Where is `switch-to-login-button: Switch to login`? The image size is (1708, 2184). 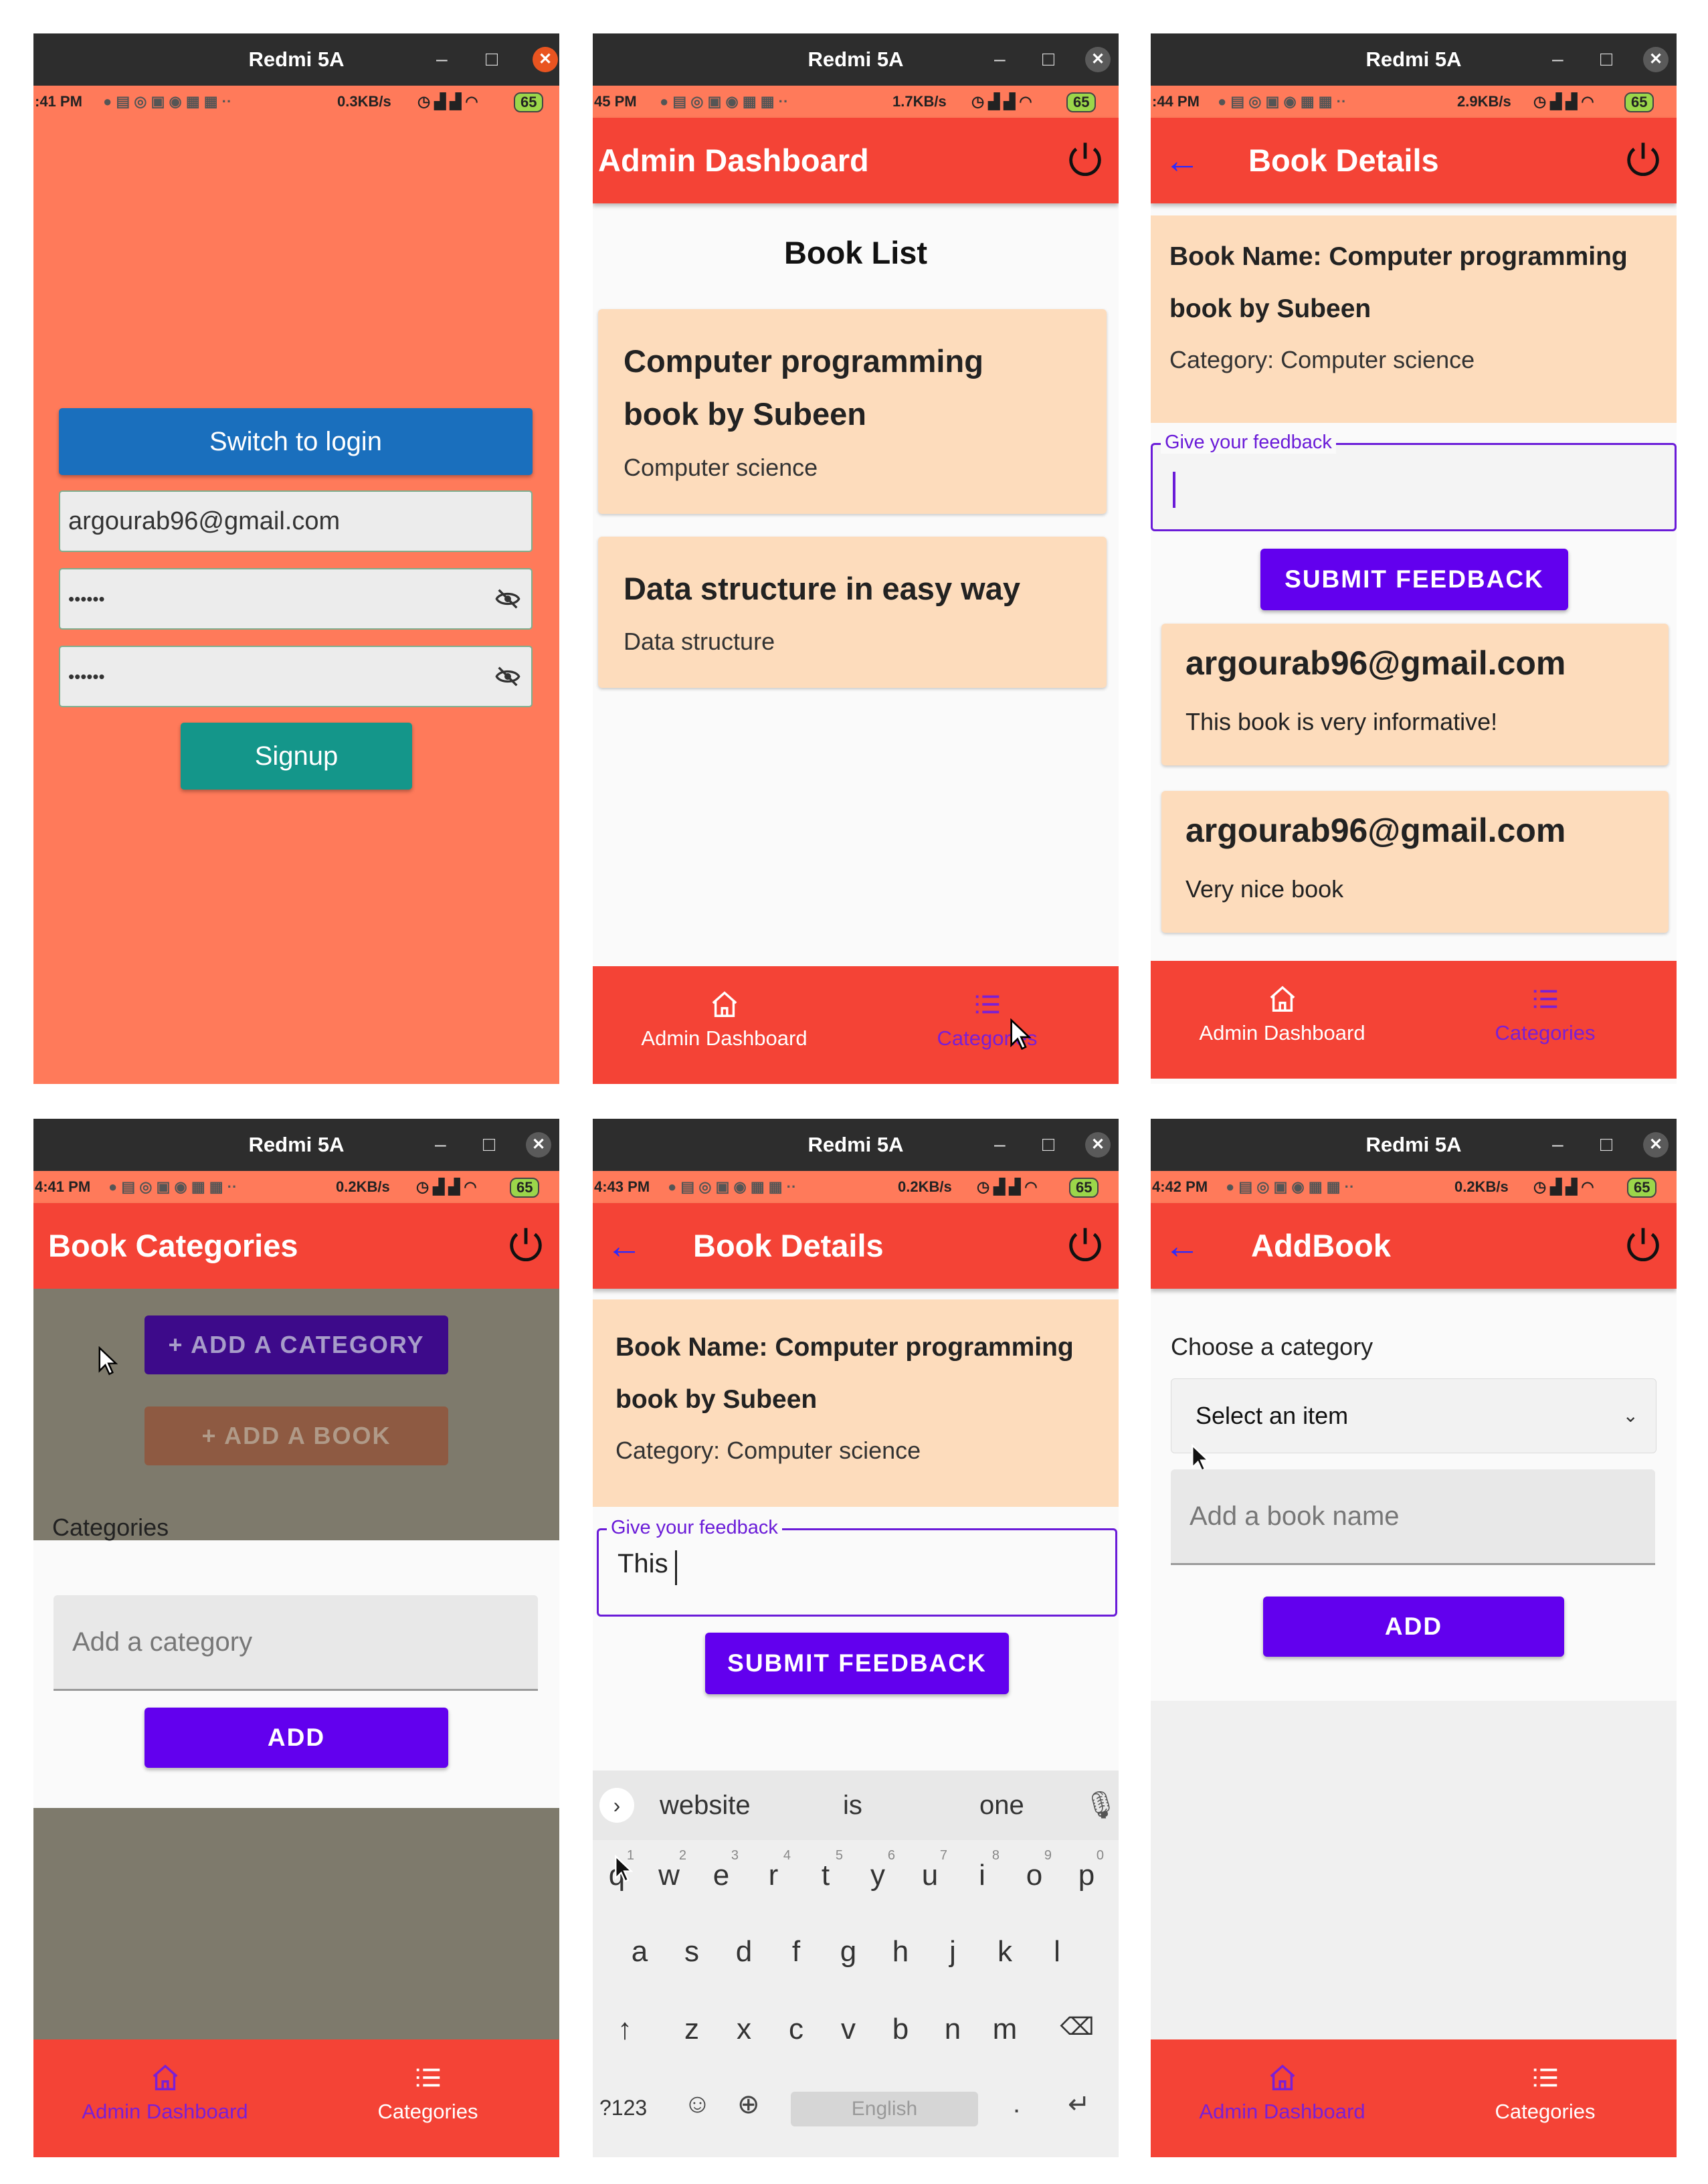
switch-to-login-button: Switch to login is located at coordinates (296, 441).